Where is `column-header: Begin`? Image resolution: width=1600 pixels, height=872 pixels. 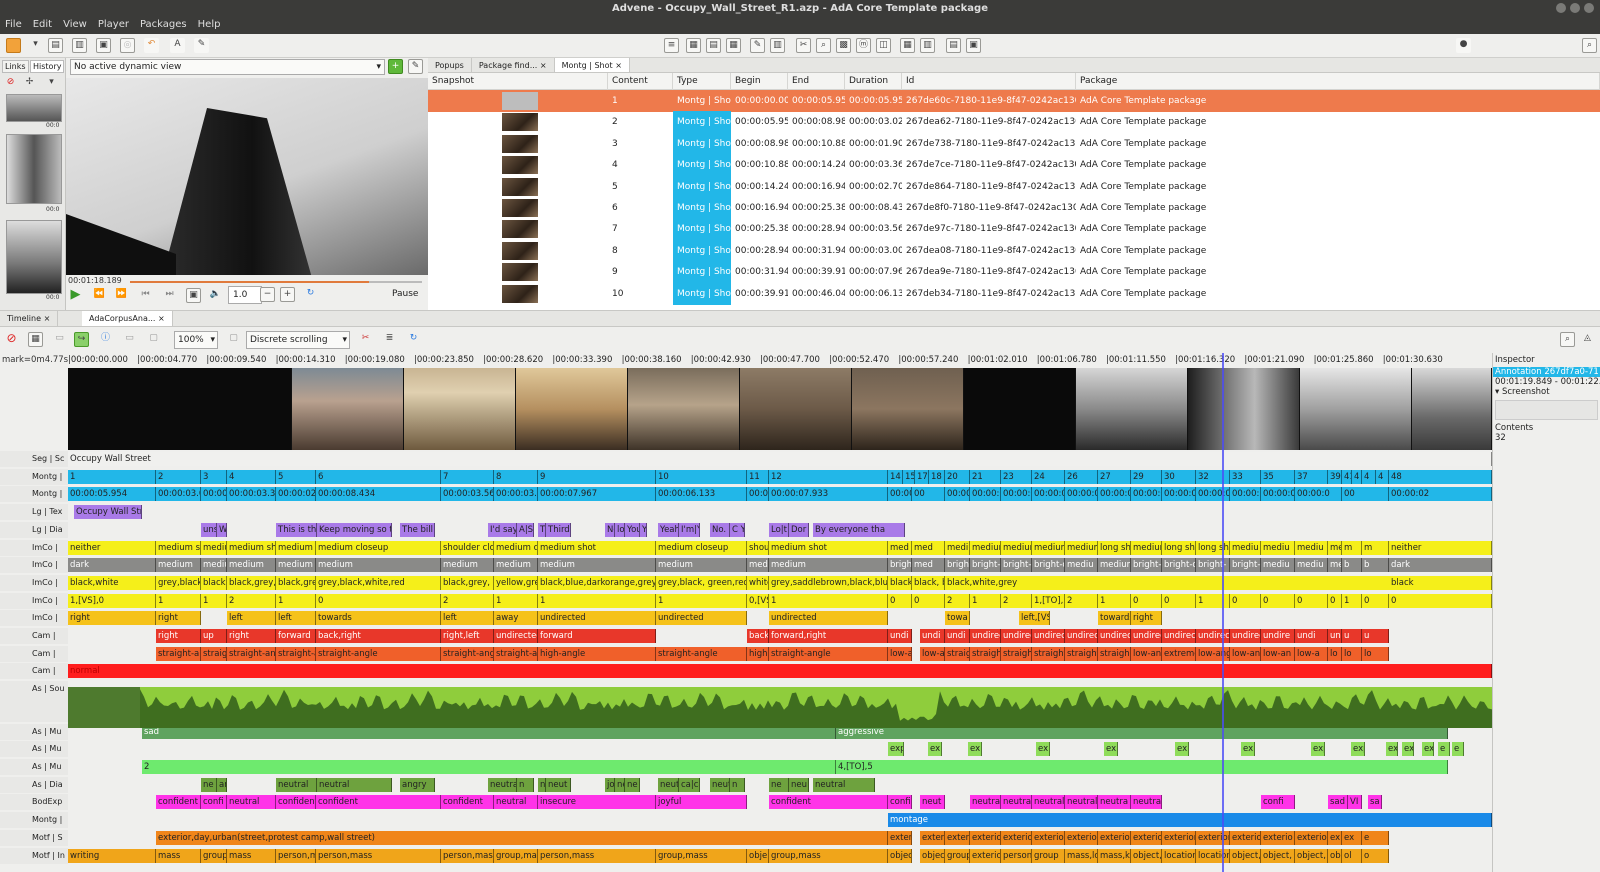
column-header: Begin is located at coordinates (759, 81).